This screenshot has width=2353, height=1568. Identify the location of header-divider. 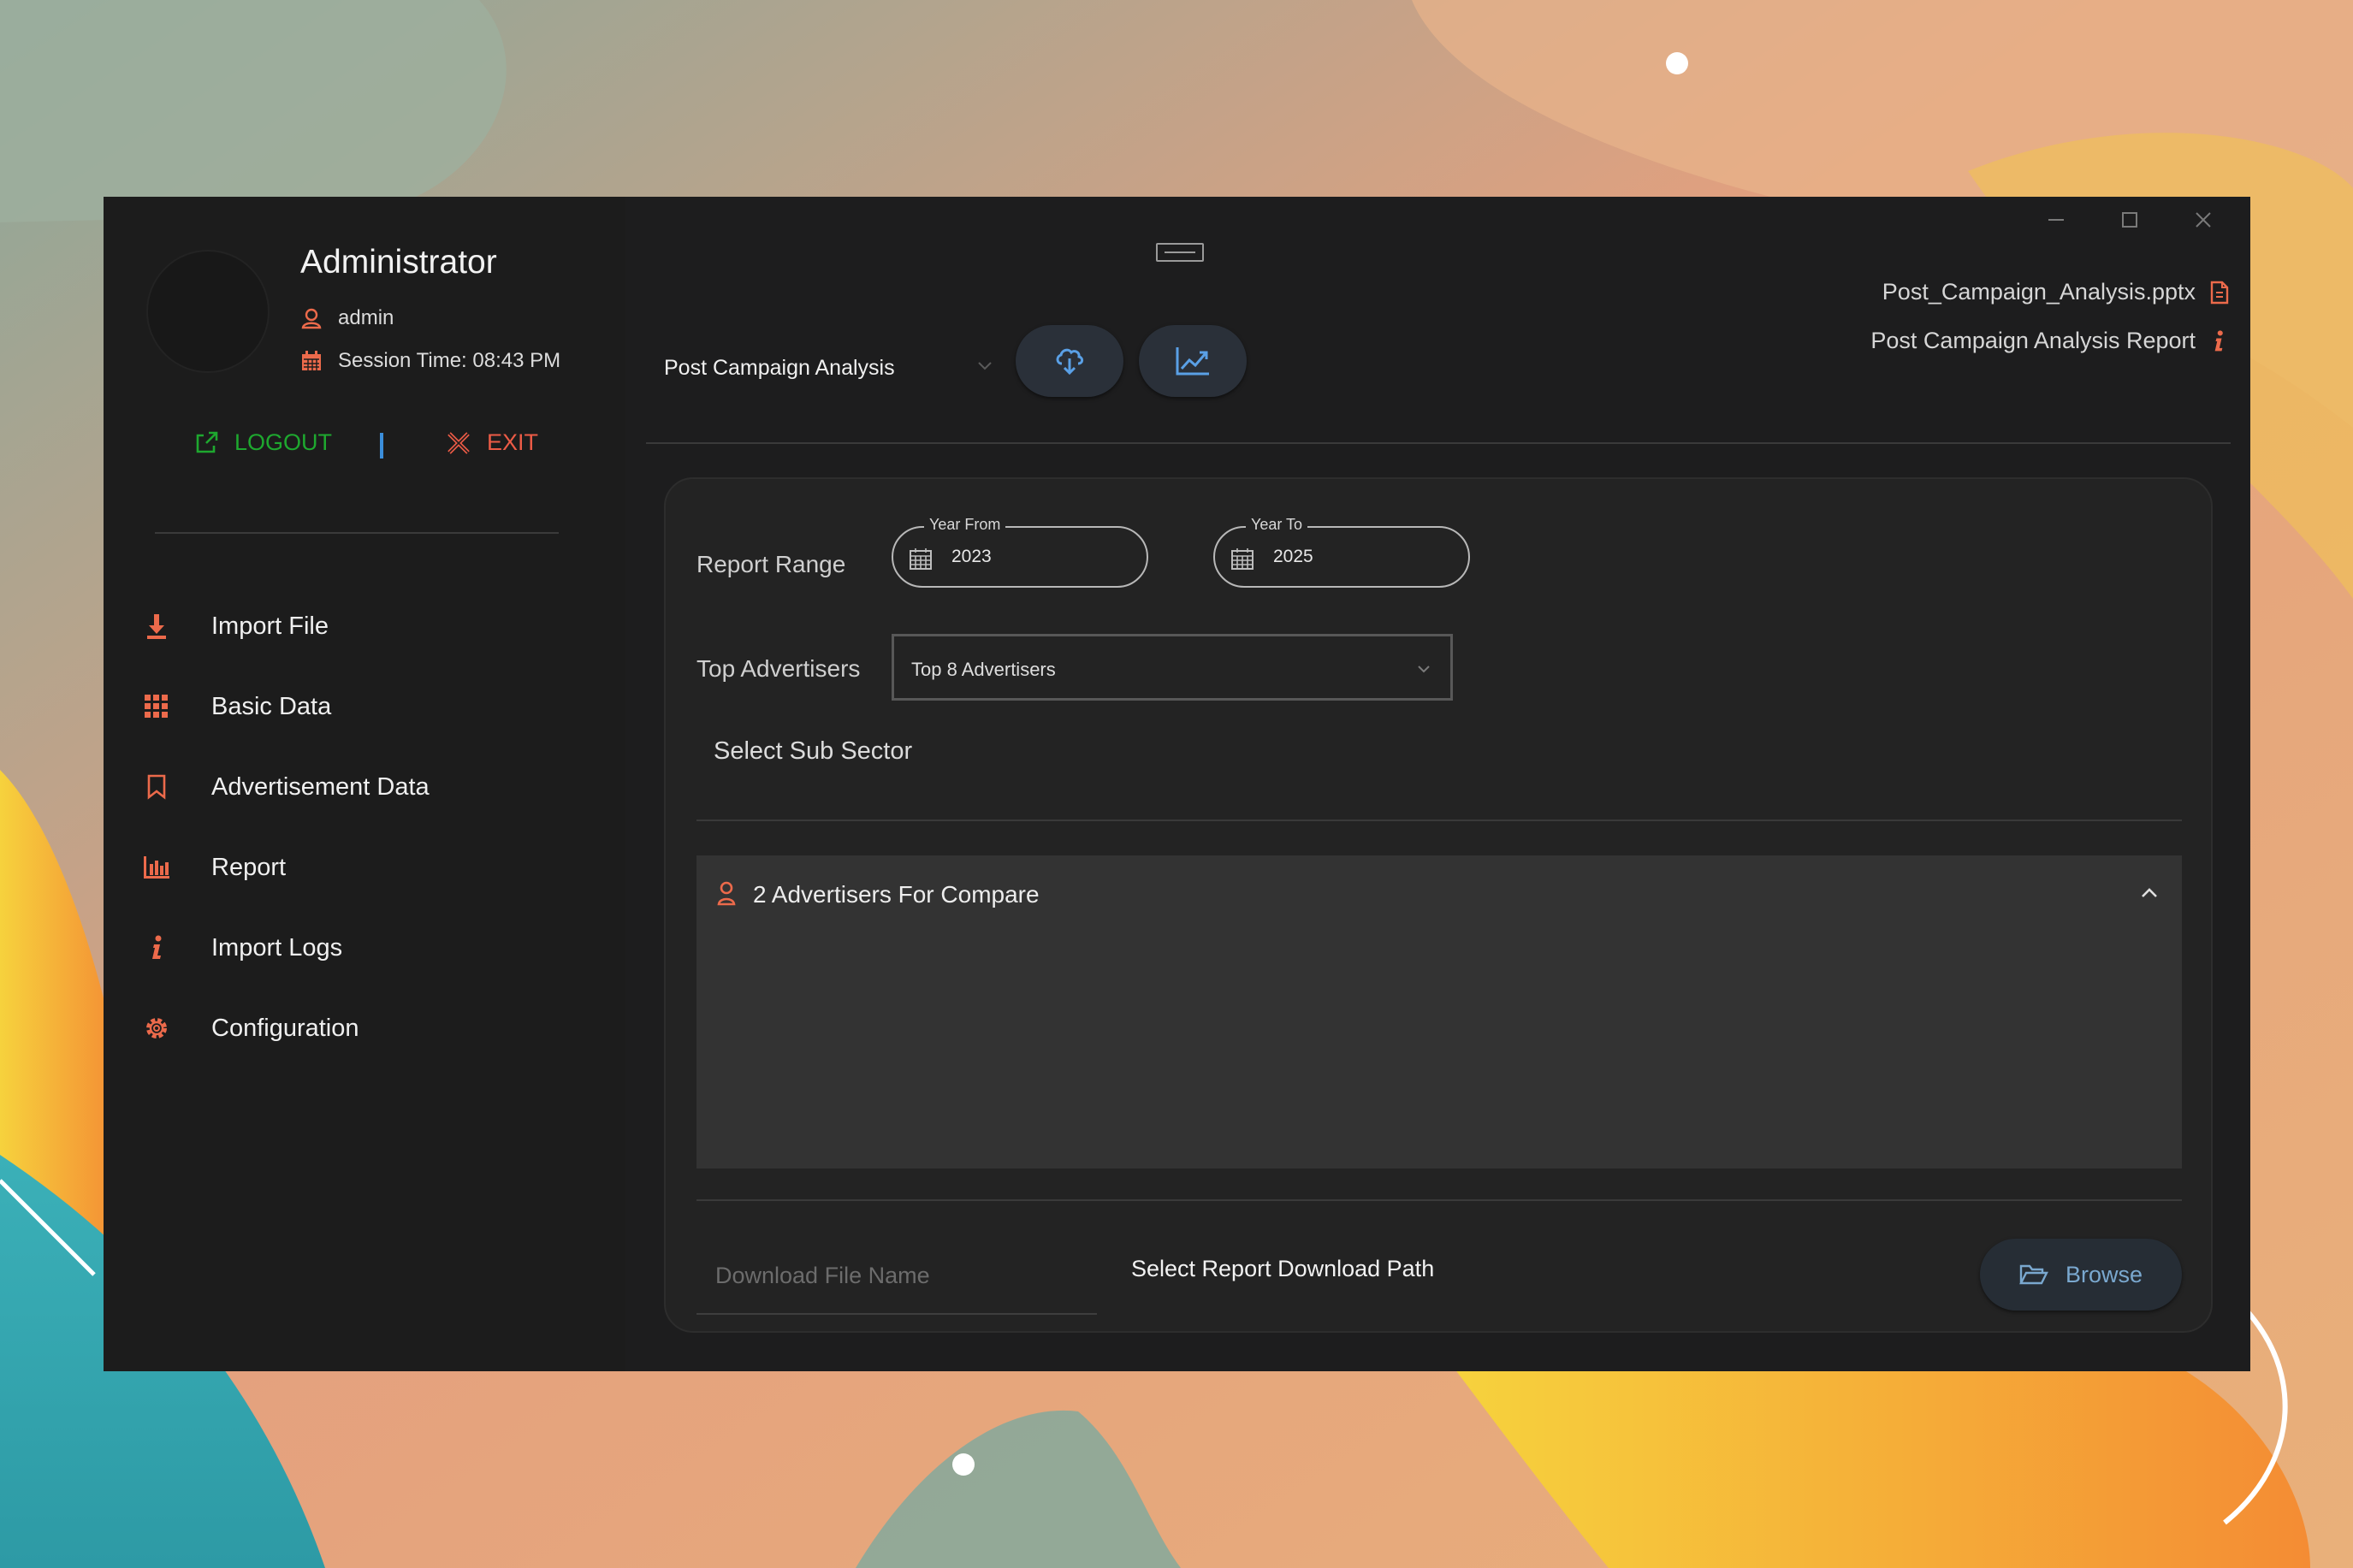
(1439, 443).